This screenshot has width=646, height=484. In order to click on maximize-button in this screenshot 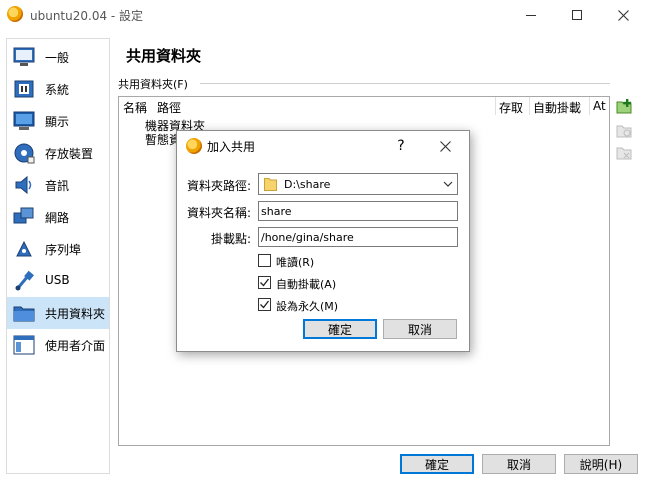, I will do `click(577, 15)`.